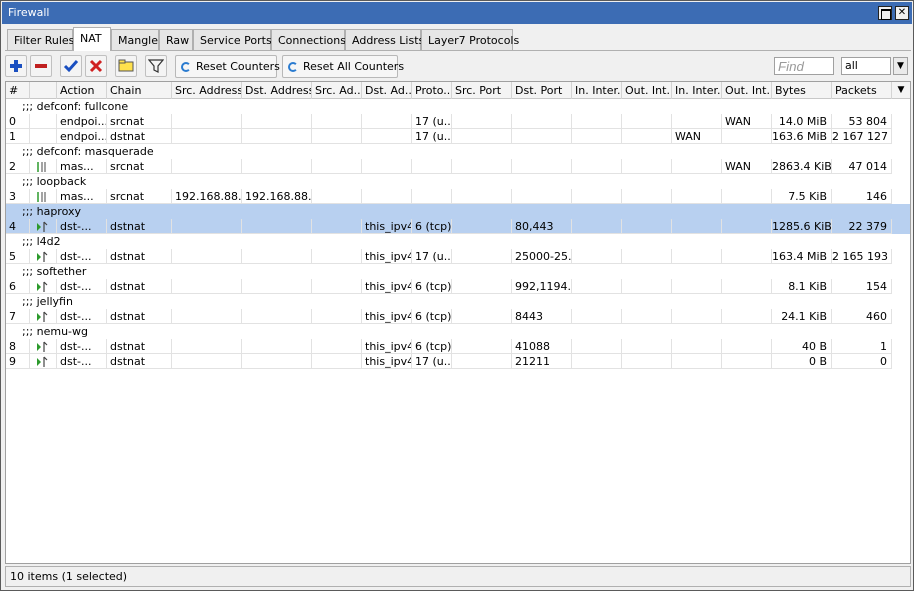  What do you see at coordinates (92, 39) in the screenshot?
I see `tab-nat: NAT` at bounding box center [92, 39].